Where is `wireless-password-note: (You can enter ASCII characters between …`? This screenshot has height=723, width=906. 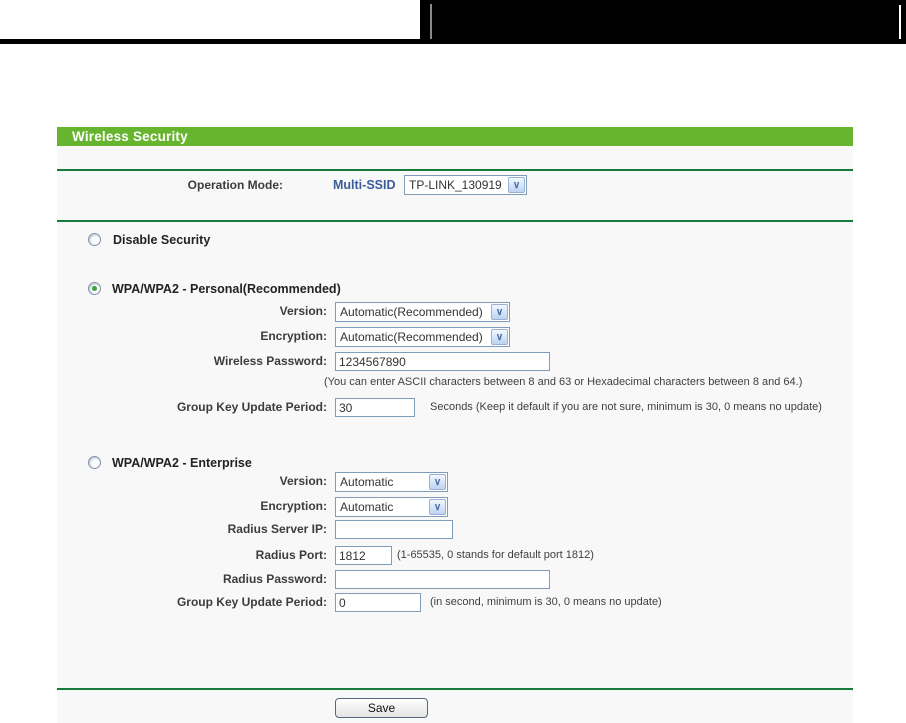 wireless-password-note: (You can enter ASCII characters between … is located at coordinates (563, 382).